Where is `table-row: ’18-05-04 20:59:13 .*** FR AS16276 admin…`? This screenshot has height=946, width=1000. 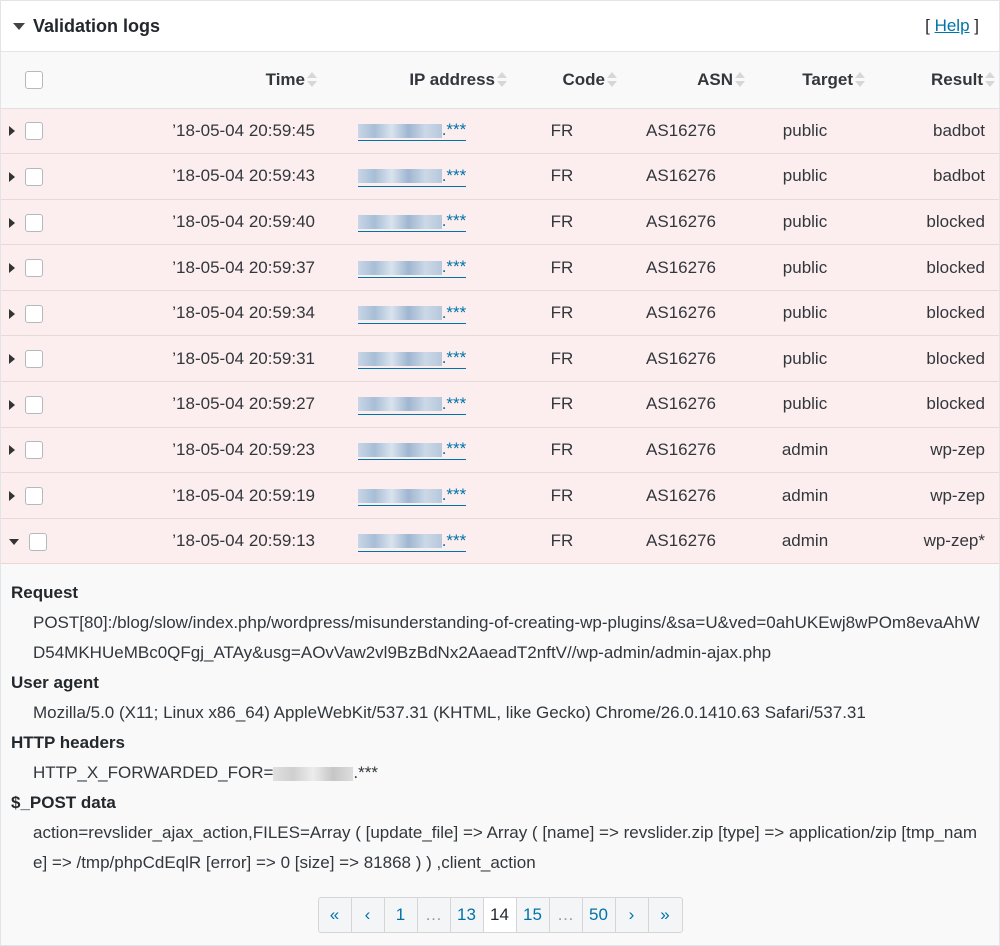 table-row: ’18-05-04 20:59:13 .*** FR AS16276 admin… is located at coordinates (500, 541).